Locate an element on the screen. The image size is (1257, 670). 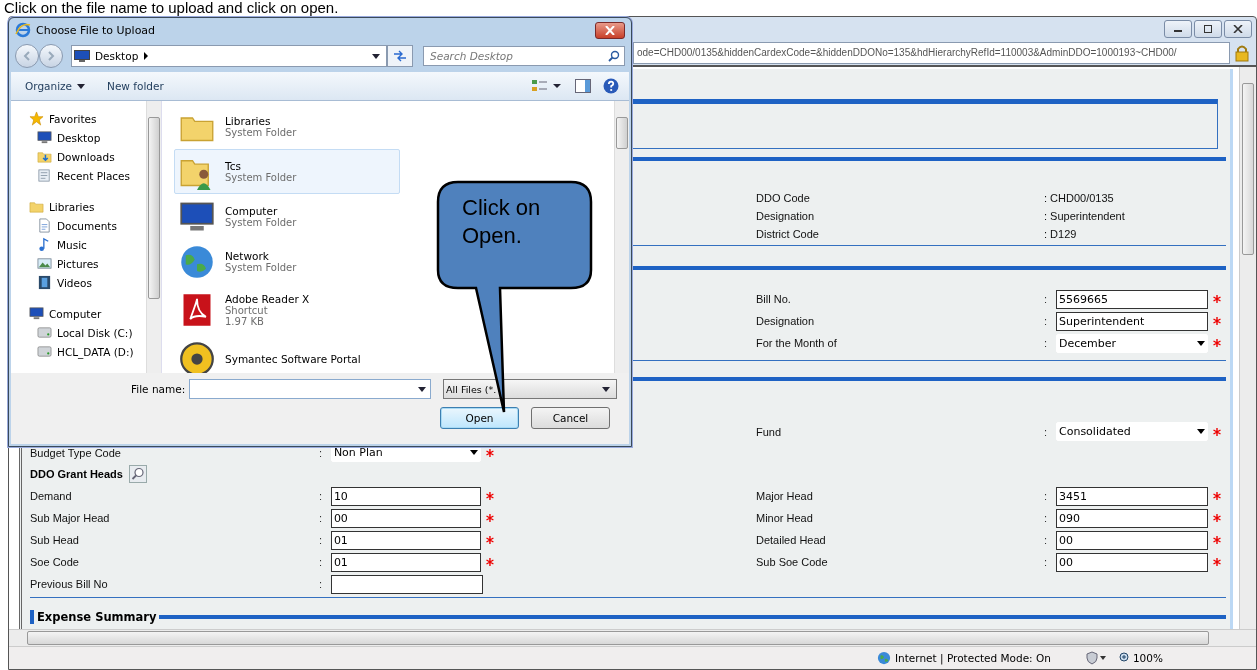
view-options-icon is located at coordinates (547, 86).